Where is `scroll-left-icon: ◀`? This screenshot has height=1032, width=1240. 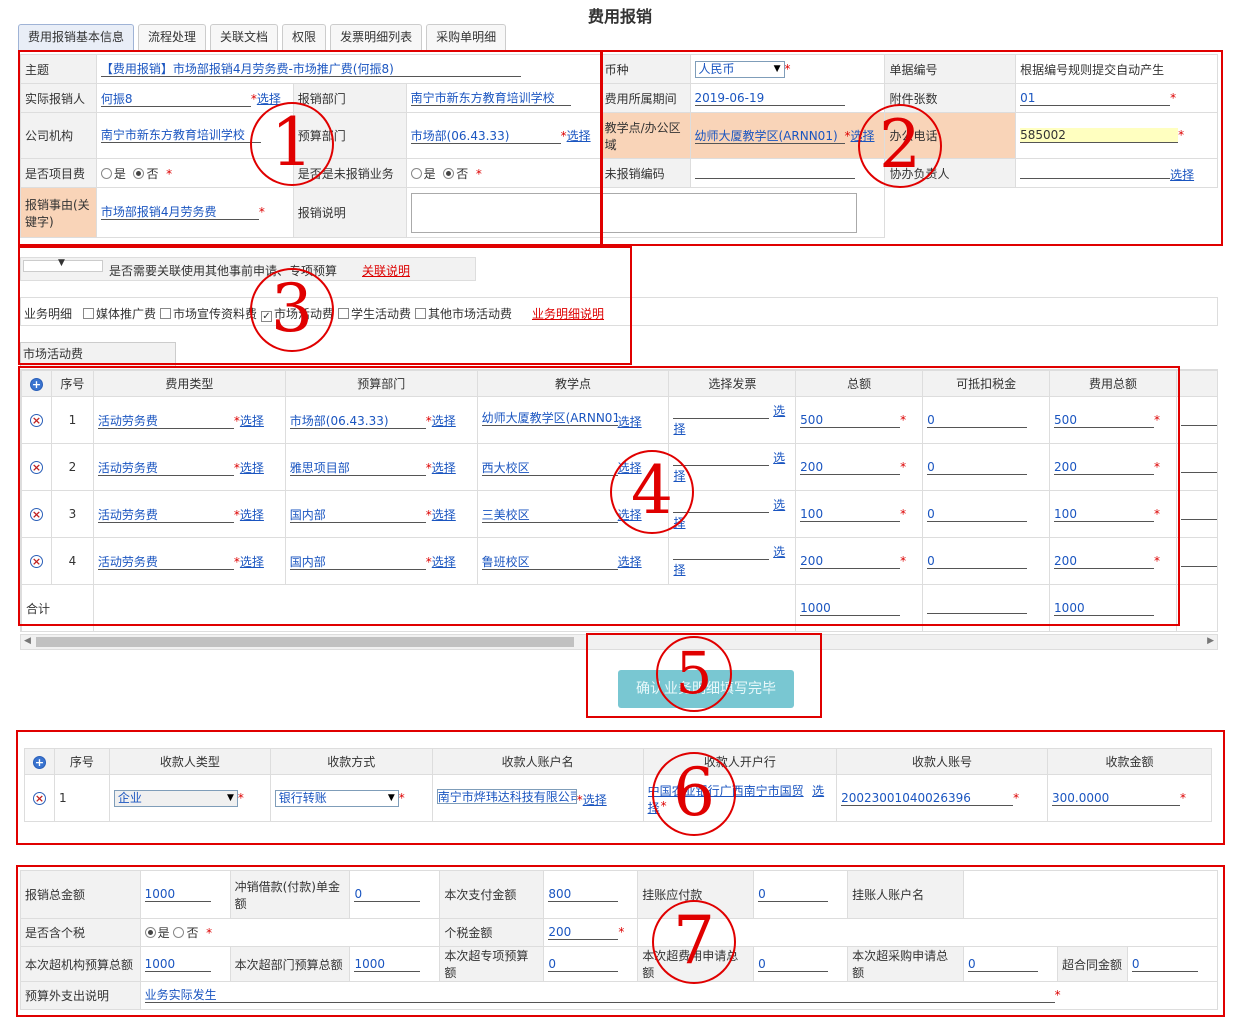
scroll-left-icon: ◀ is located at coordinates (27, 641).